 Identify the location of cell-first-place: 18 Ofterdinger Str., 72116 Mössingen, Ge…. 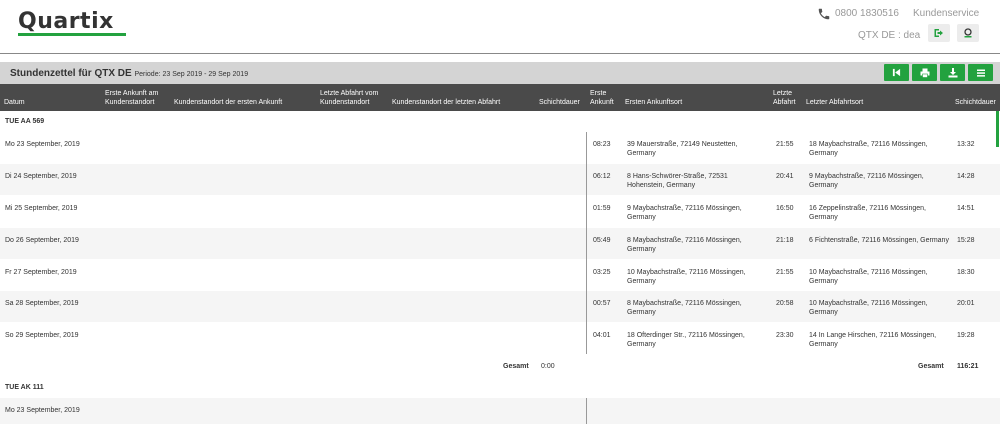
(686, 340).